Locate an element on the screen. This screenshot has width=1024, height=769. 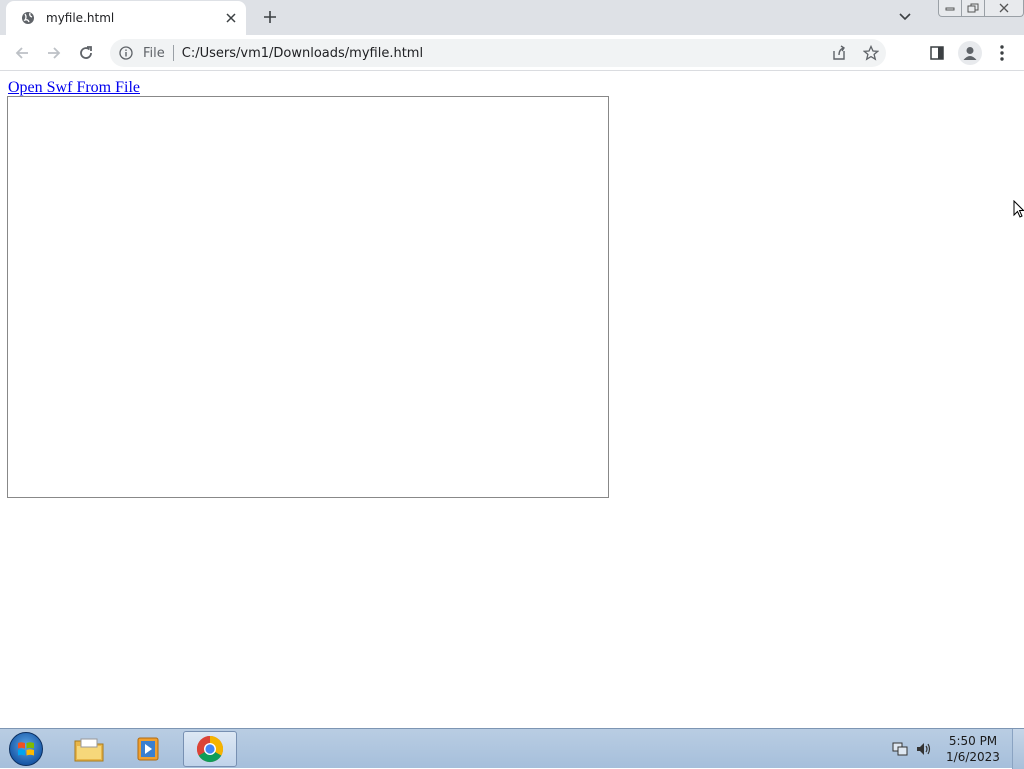
restore-icon is located at coordinates (973, 8).